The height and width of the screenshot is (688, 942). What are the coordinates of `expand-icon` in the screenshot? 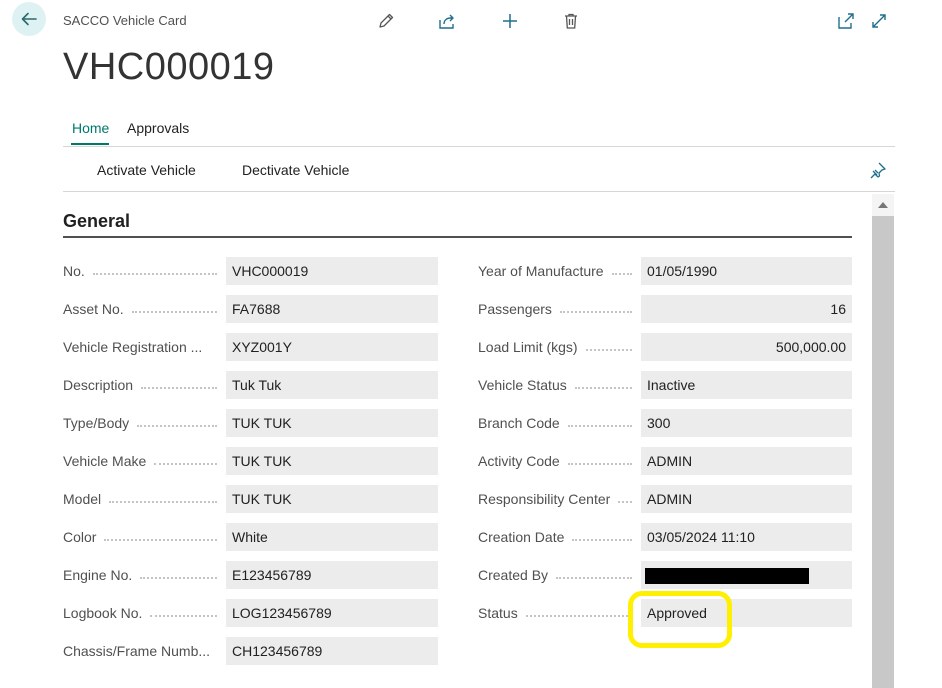 It's located at (879, 21).